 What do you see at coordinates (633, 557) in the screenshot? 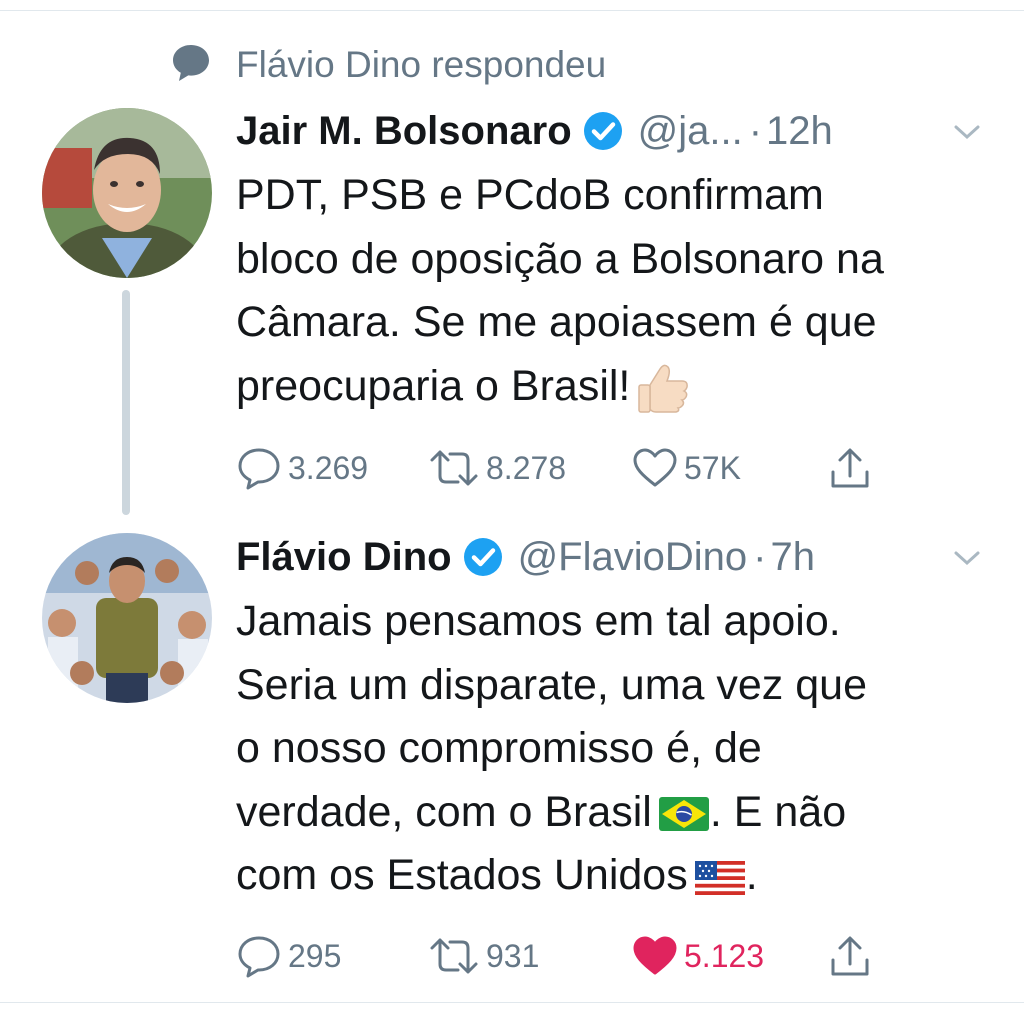
I see `user-handle: @FlavioDino` at bounding box center [633, 557].